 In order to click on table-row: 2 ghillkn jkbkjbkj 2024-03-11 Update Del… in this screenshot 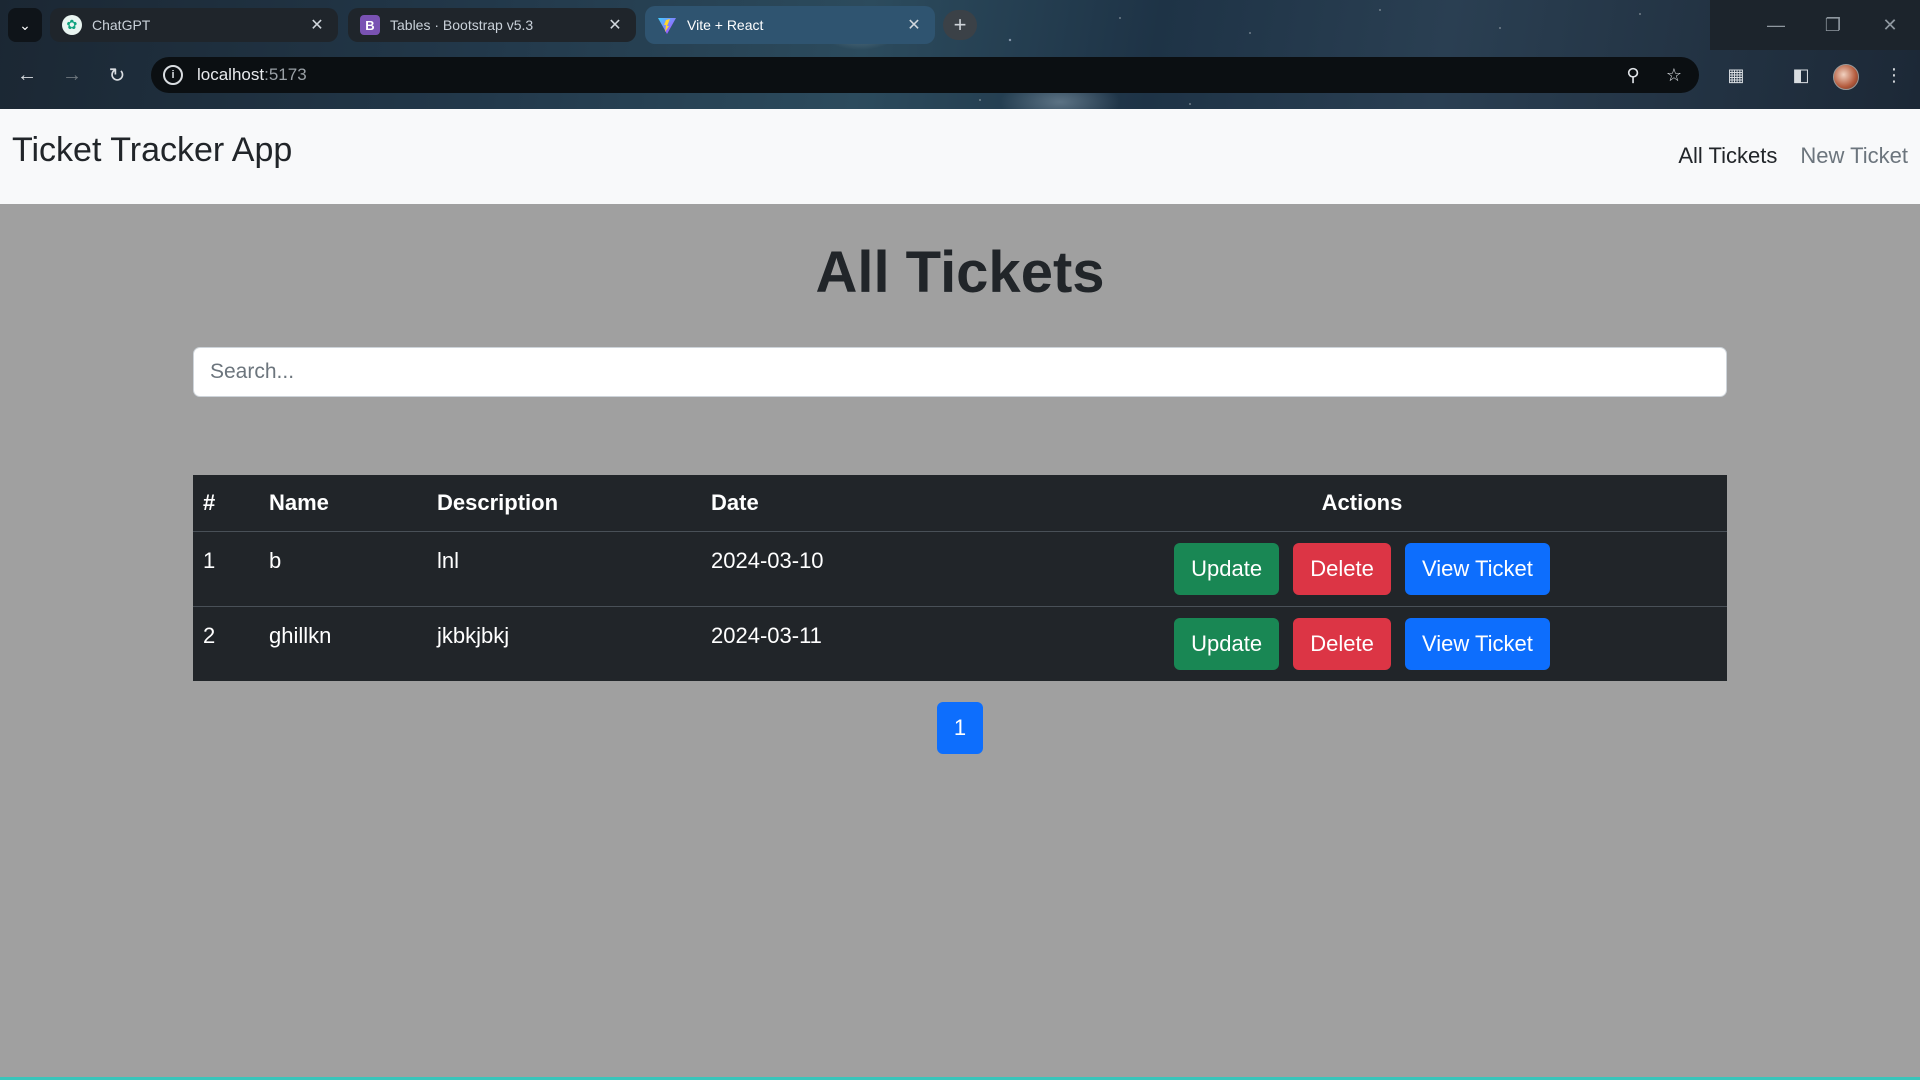, I will do `click(960, 643)`.